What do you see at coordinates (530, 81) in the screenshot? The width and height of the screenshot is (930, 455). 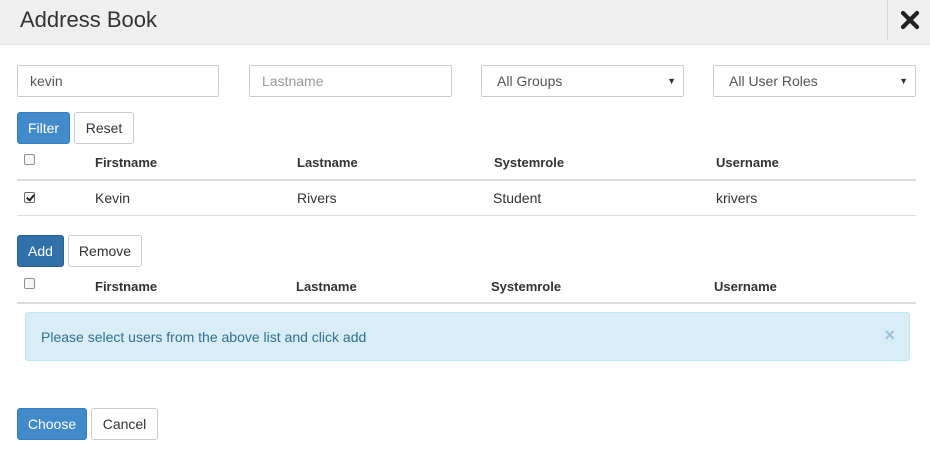 I see `group-select-value: All Groups` at bounding box center [530, 81].